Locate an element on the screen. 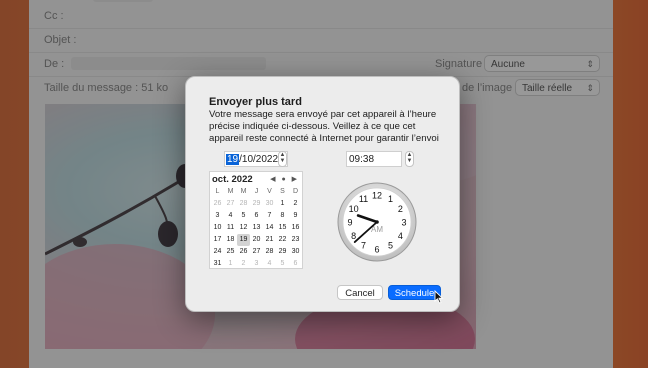 Image resolution: width=648 pixels, height=368 pixels. weekday-header: D is located at coordinates (295, 191).